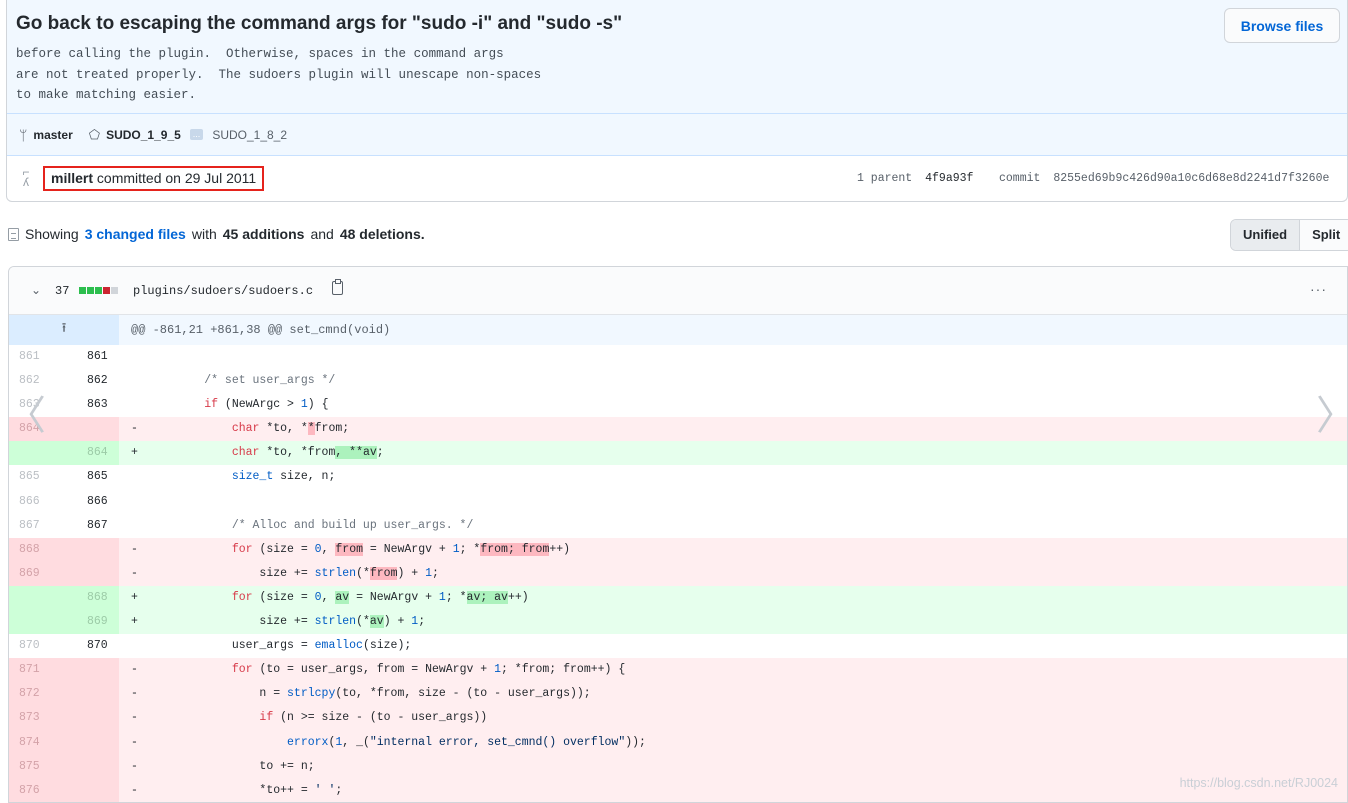 The height and width of the screenshot is (803, 1348). Describe the element at coordinates (27, 718) in the screenshot. I see `old-line-number: 873` at that location.